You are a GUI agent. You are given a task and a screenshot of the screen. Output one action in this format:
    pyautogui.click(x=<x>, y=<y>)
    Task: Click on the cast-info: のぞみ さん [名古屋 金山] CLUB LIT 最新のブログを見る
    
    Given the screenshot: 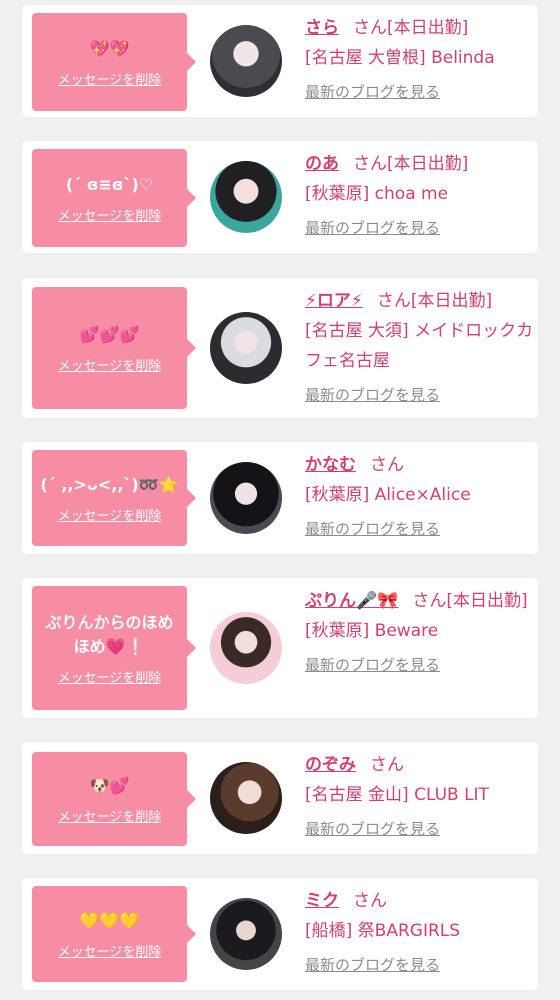 What is the action you would take?
    pyautogui.click(x=420, y=794)
    